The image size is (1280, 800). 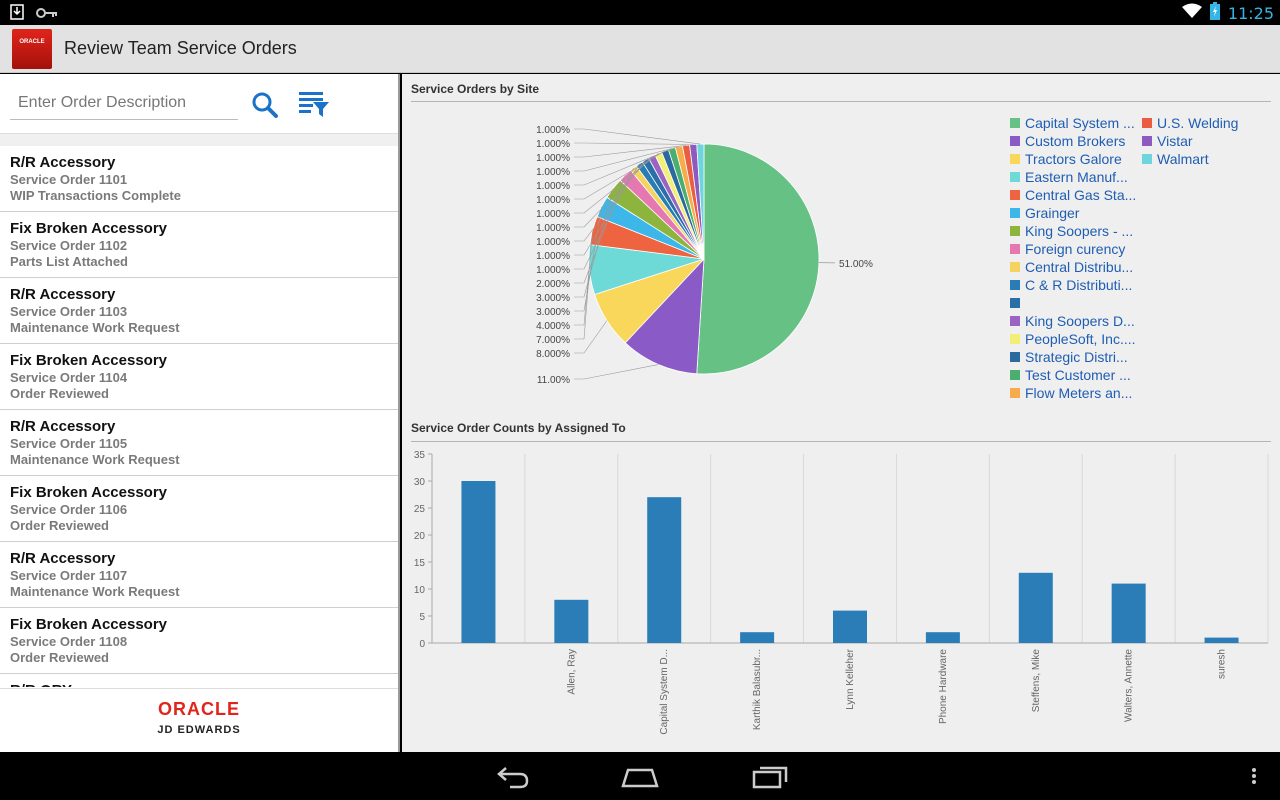 I want to click on legend-item: Foreign curency, so click(x=1073, y=249).